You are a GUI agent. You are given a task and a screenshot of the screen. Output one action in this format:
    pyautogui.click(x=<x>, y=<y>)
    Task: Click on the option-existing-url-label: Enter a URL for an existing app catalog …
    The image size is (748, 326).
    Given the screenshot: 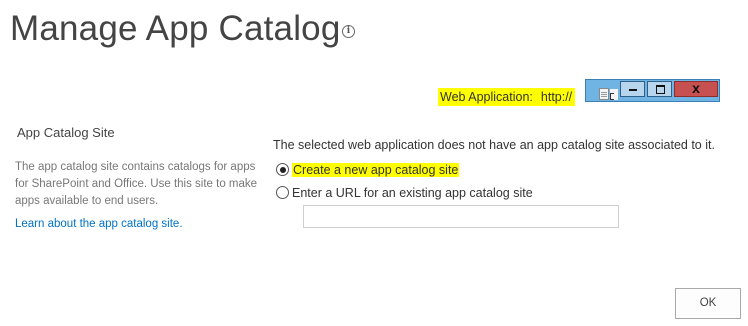 What is the action you would take?
    pyautogui.click(x=412, y=193)
    